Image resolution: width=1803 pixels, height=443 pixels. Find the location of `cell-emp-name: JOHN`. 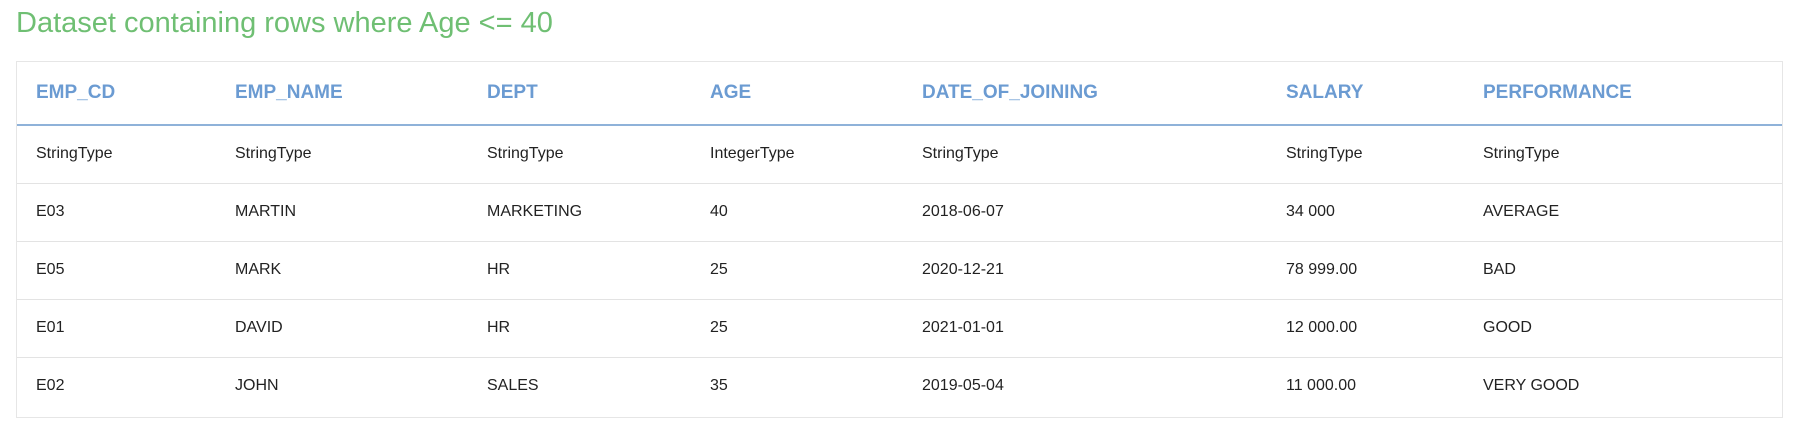

cell-emp-name: JOHN is located at coordinates (257, 386).